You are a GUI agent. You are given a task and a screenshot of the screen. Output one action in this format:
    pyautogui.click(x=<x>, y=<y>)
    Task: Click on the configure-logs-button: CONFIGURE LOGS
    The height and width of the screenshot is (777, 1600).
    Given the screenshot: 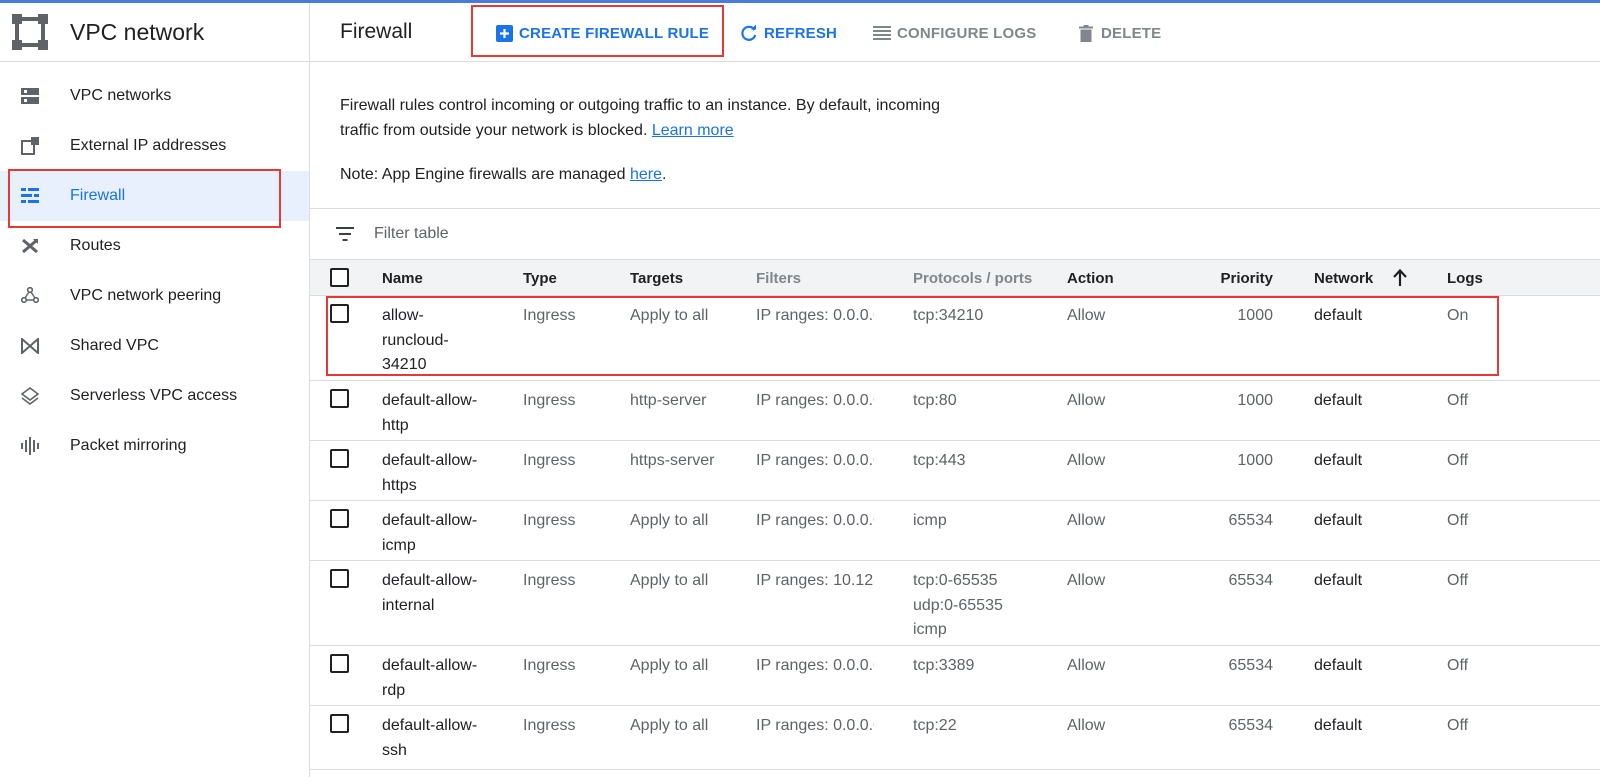 What is the action you would take?
    pyautogui.click(x=954, y=33)
    